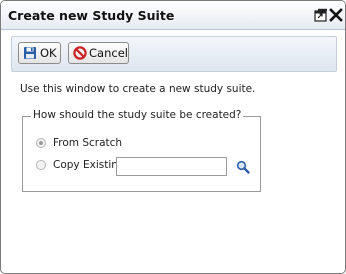  What do you see at coordinates (87, 143) in the screenshot?
I see `from-scratch-label: From Scratch` at bounding box center [87, 143].